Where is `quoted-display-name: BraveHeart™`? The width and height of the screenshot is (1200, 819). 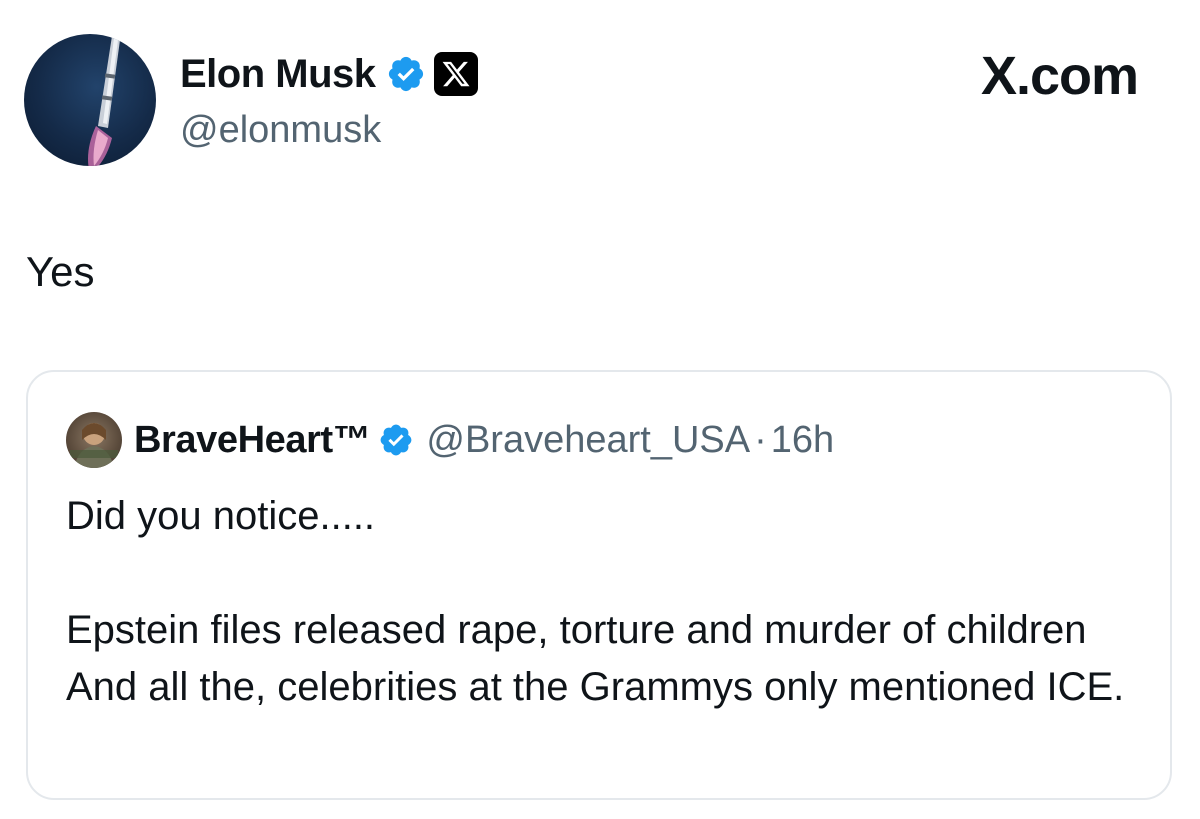
quoted-display-name: BraveHeart™ is located at coordinates (252, 440).